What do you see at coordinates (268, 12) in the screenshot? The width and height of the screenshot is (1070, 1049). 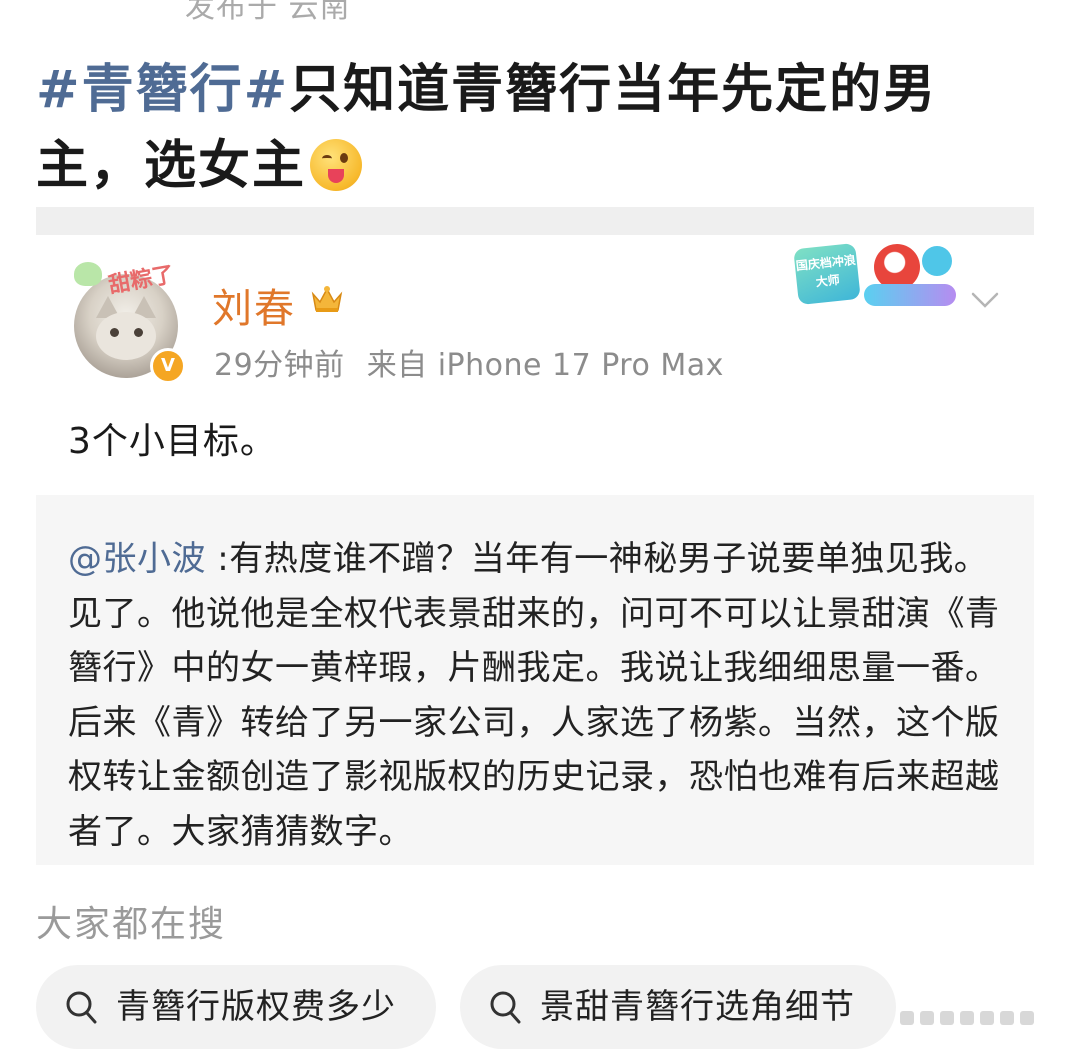 I see `top-clipped-text: 发布于 云南` at bounding box center [268, 12].